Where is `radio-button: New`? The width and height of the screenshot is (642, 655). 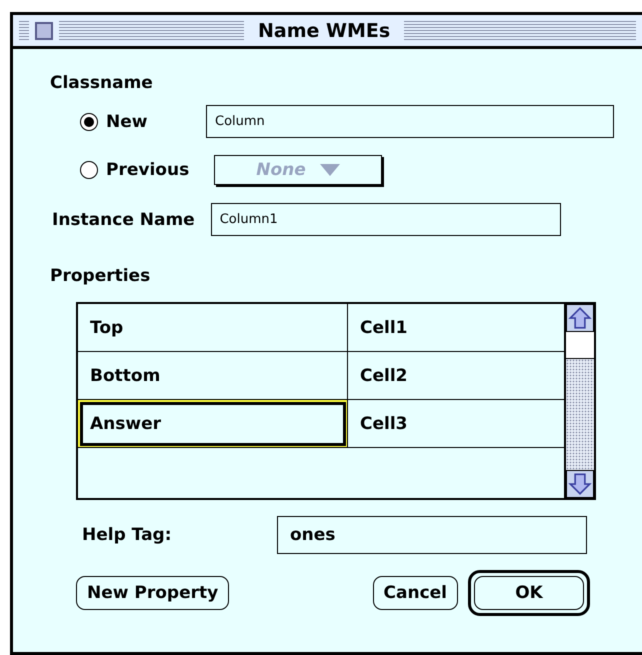
radio-button: New is located at coordinates (143, 122).